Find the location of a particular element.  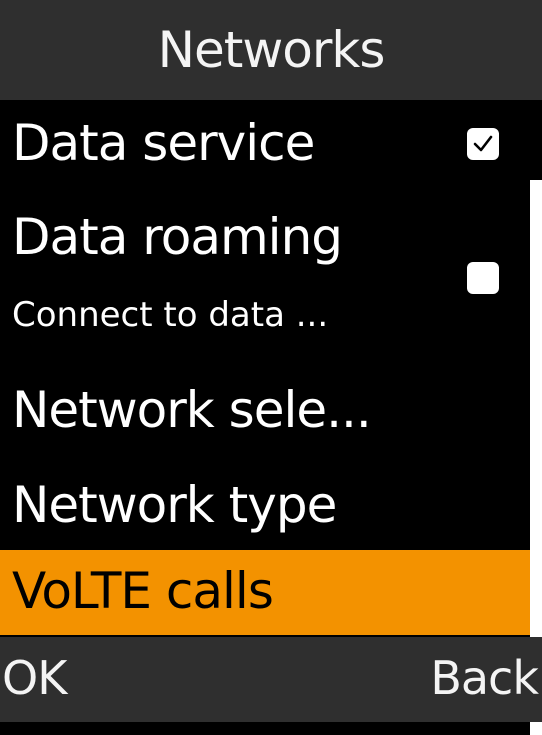

ok-softkey: OK is located at coordinates (34, 678).